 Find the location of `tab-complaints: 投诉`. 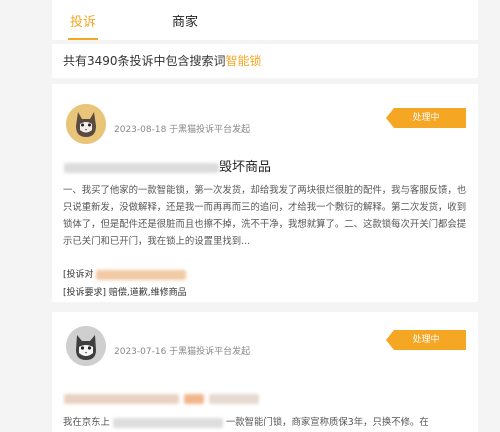

tab-complaints: 投诉 is located at coordinates (83, 20).